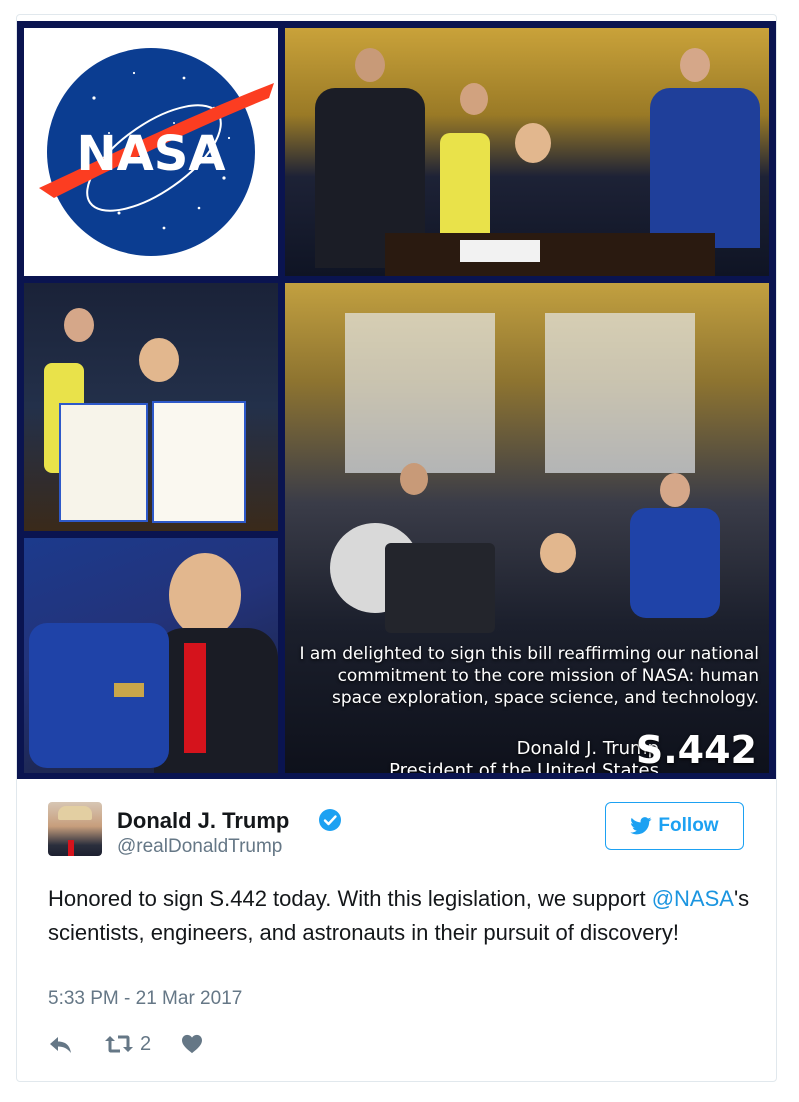 The width and height of the screenshot is (799, 1102). Describe the element at coordinates (75, 829) in the screenshot. I see `avatar` at that location.